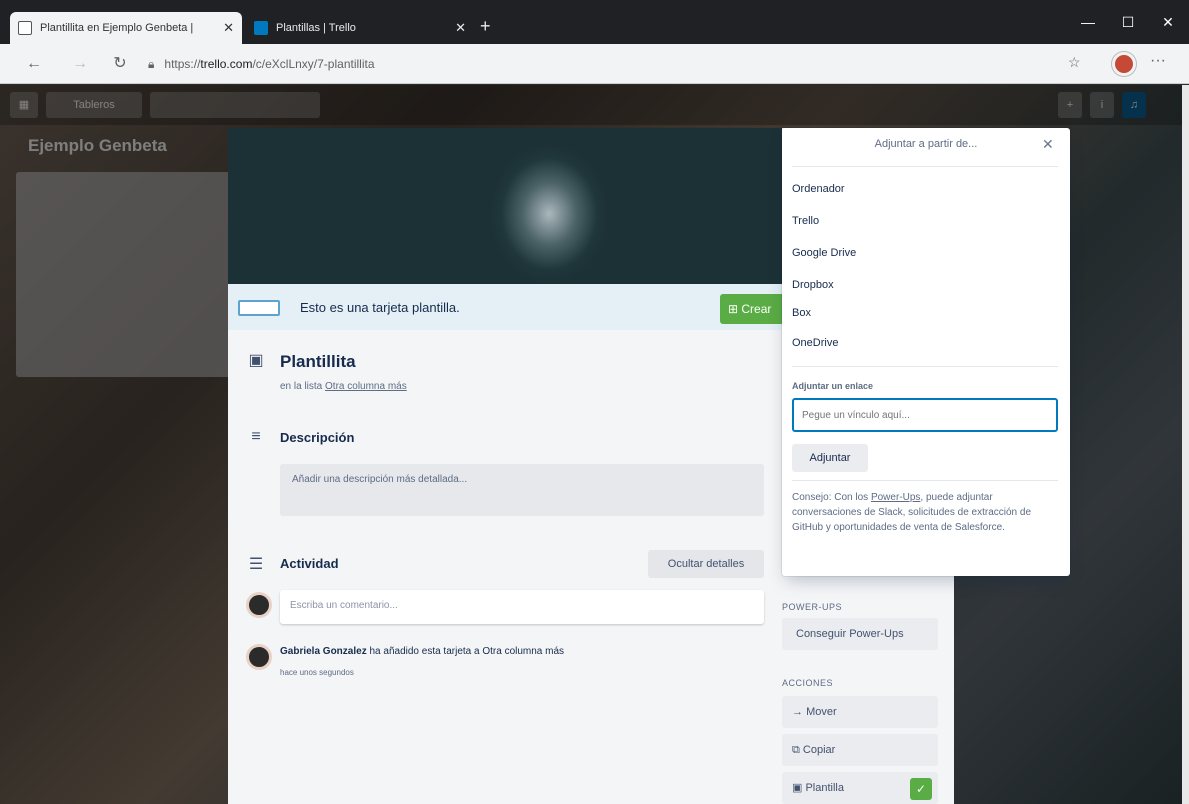 The height and width of the screenshot is (804, 1189). What do you see at coordinates (117, 28) in the screenshot?
I see `tab-title: Plantillita en Ejemplo Genbeta |` at bounding box center [117, 28].